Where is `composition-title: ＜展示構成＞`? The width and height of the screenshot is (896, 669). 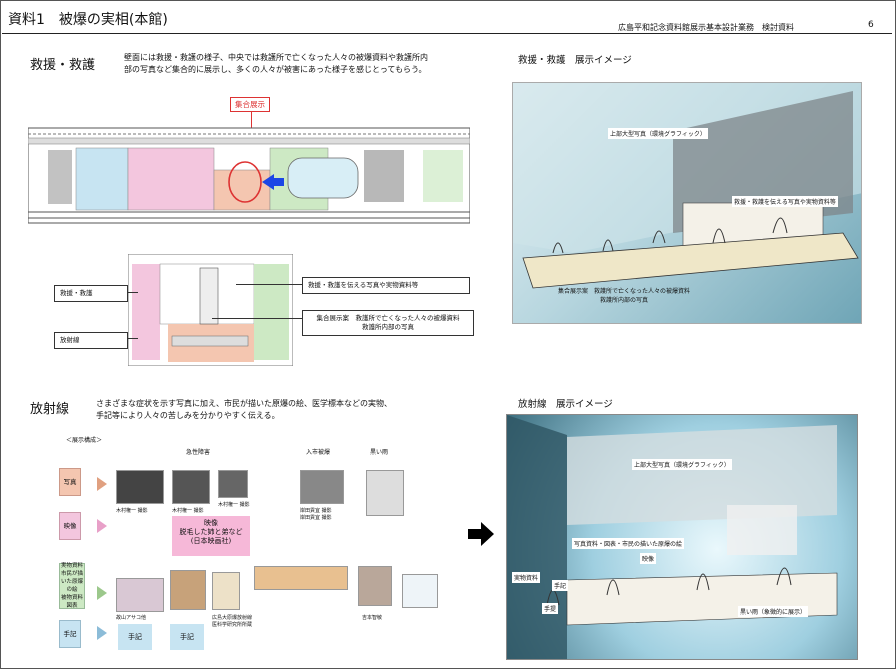
composition-title: ＜展示構成＞ is located at coordinates (84, 440).